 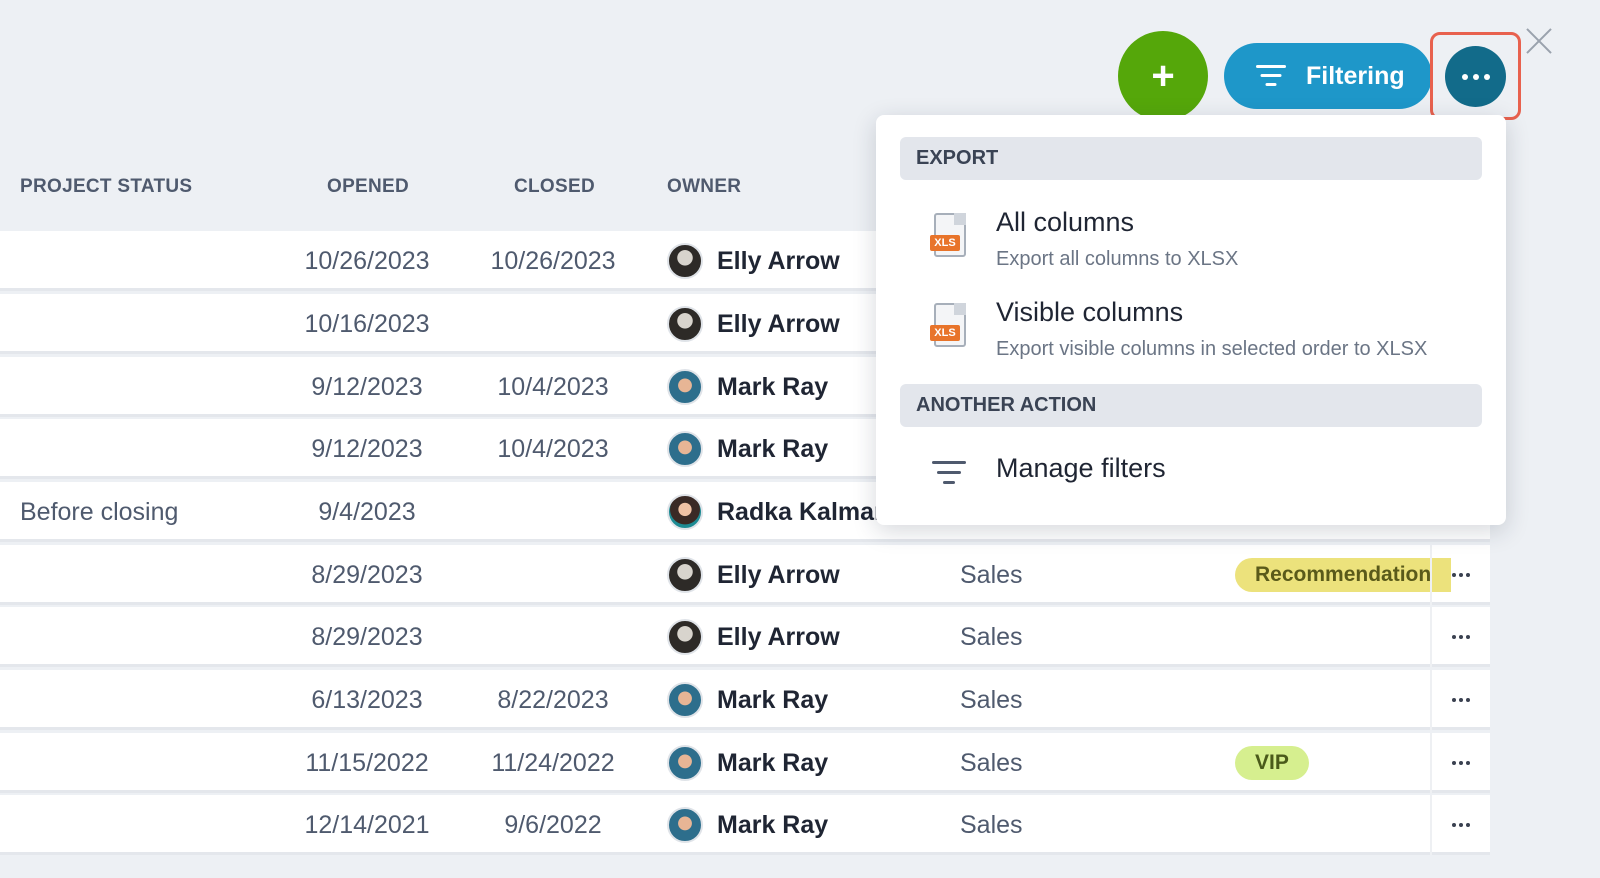 I want to click on project-status-cell: Before closing, so click(x=99, y=511).